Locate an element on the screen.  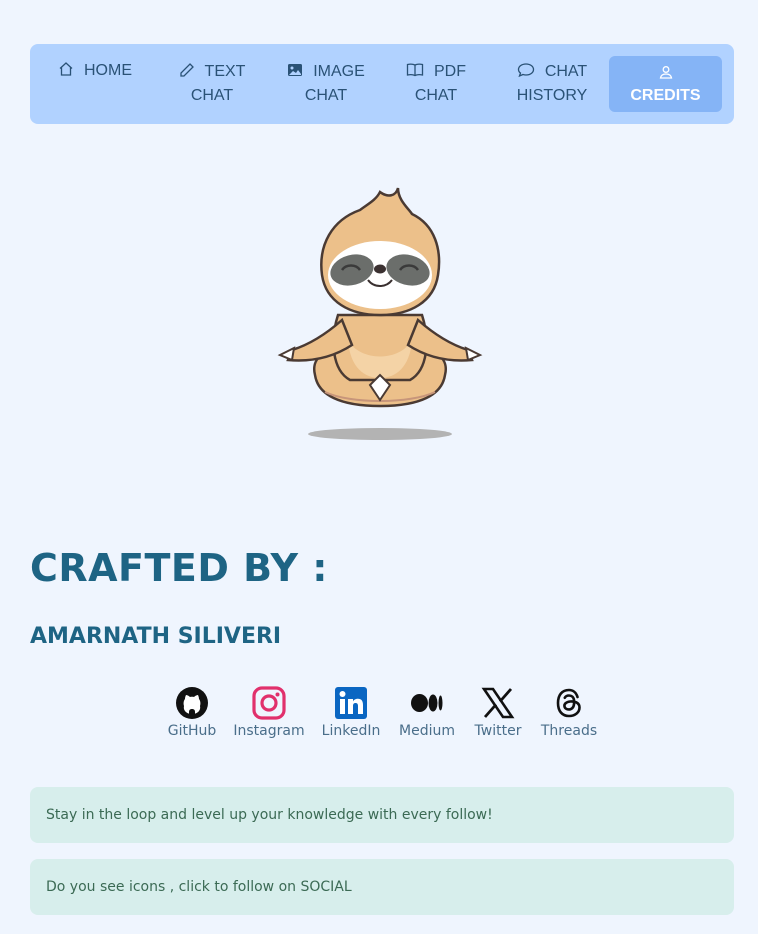
github-icon is located at coordinates (192, 703).